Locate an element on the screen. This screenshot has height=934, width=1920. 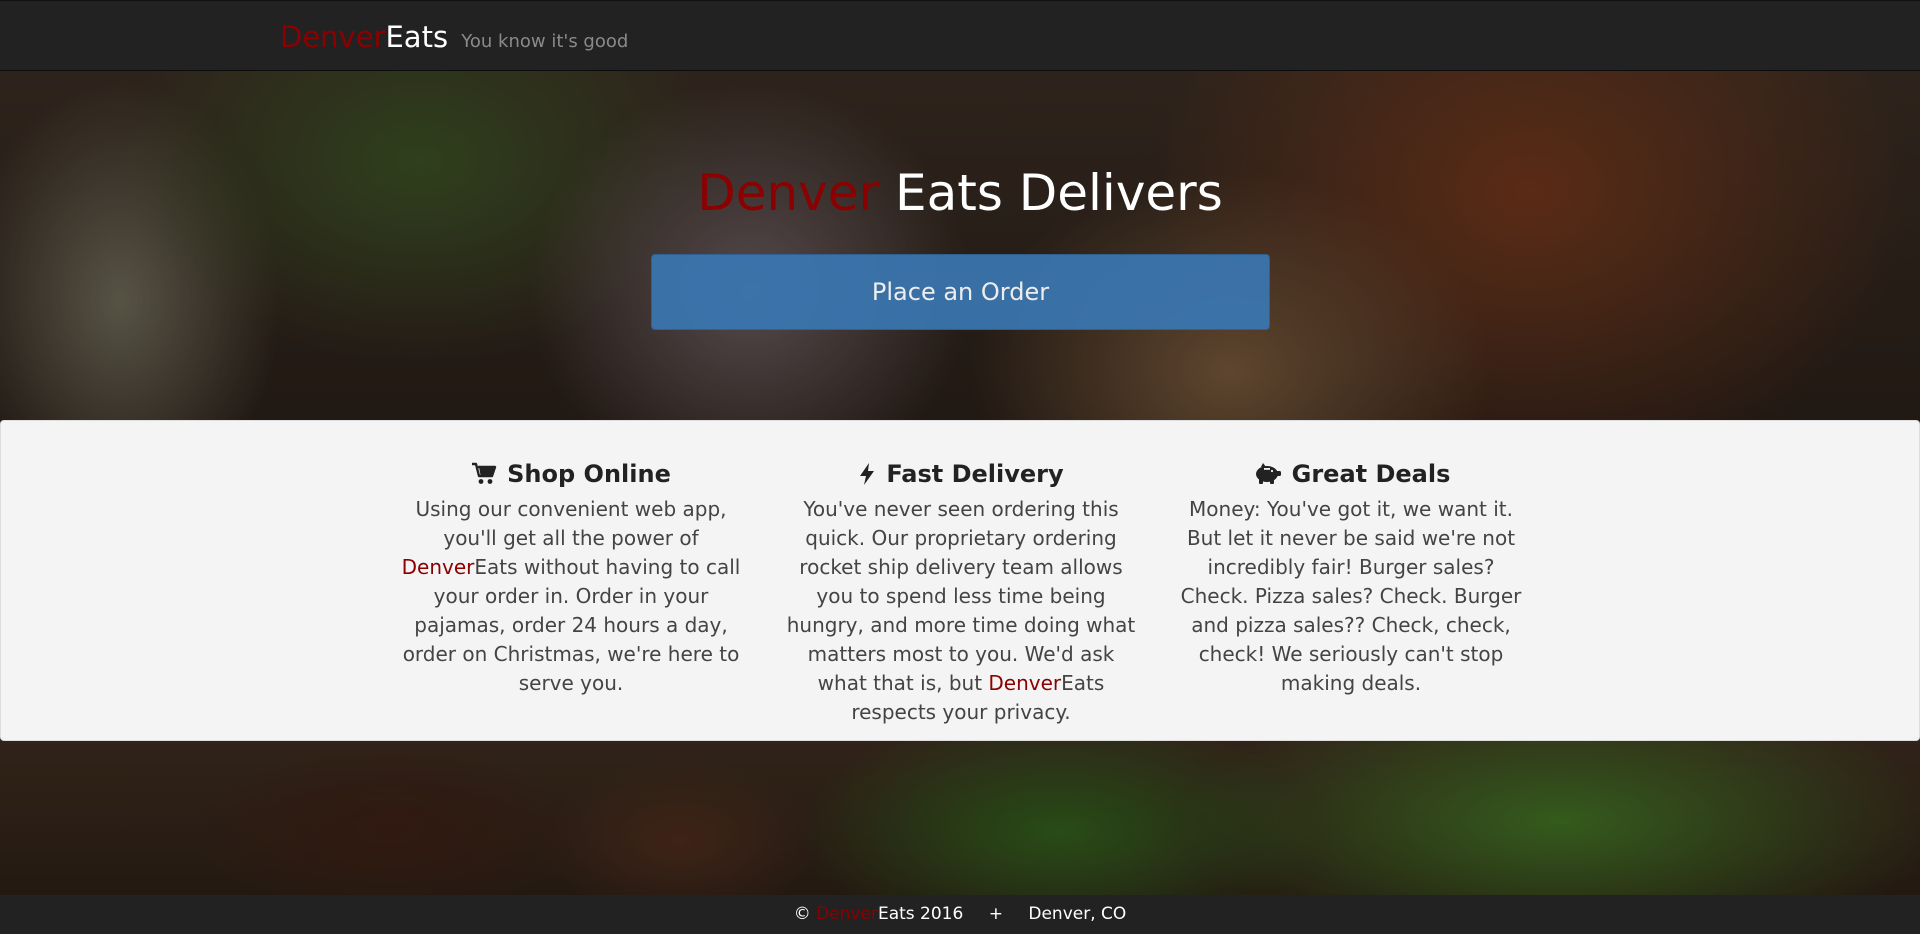
footer-location: Denver, CO is located at coordinates (1077, 914).